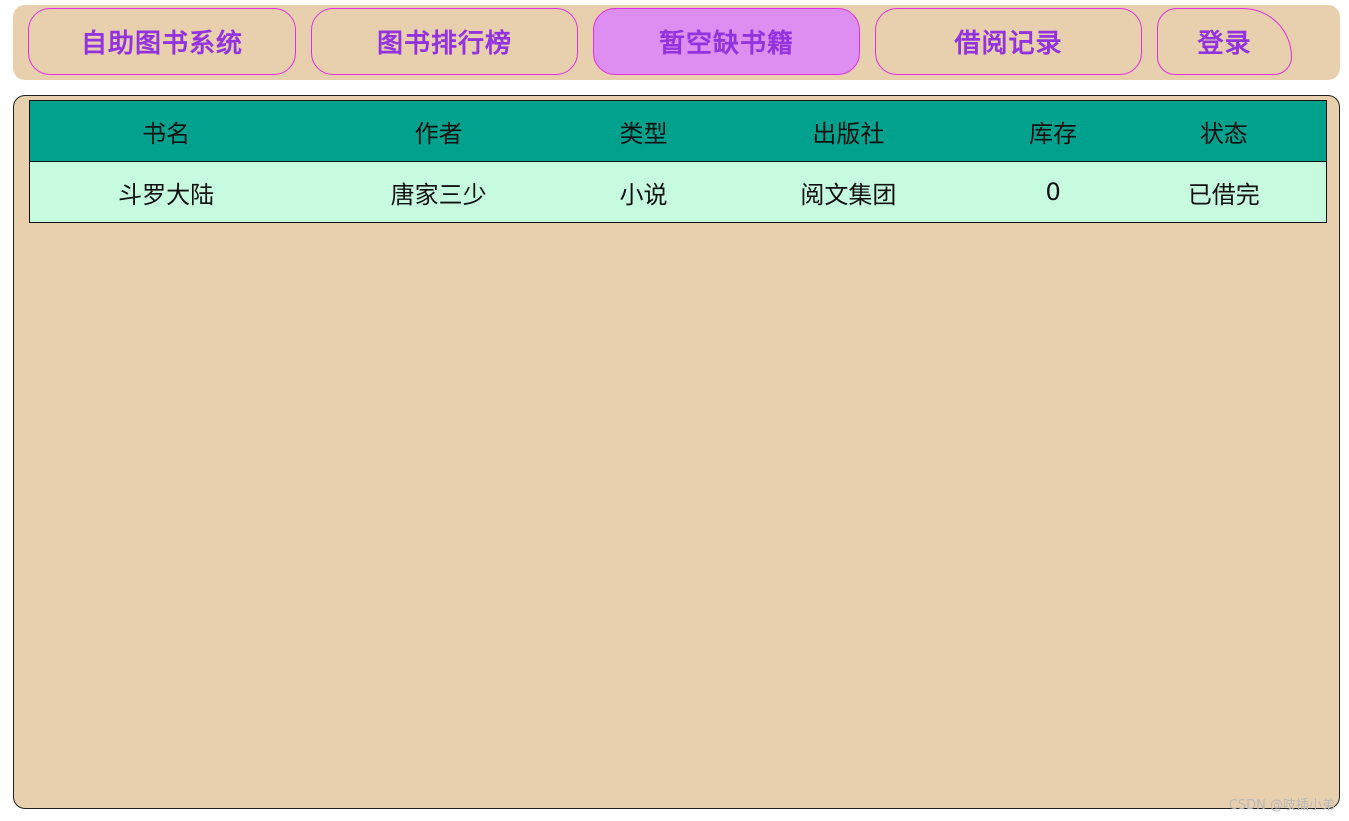 This screenshot has height=821, width=1349. I want to click on nav-self-service-system-button: 自助图书系统, so click(162, 41).